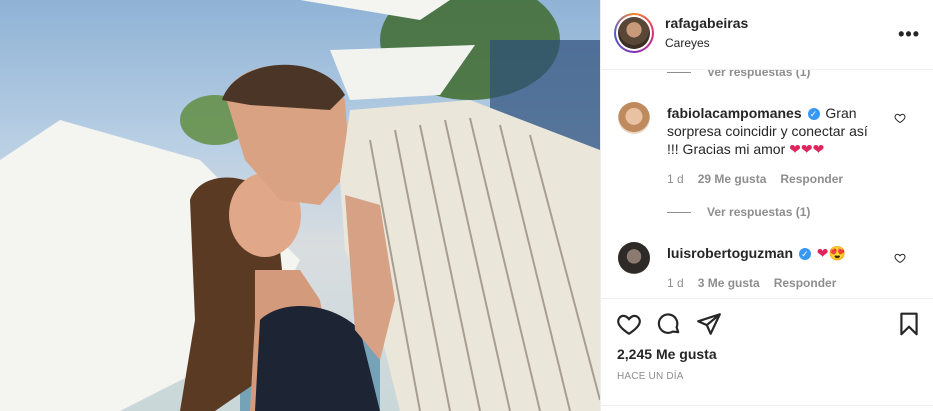 The image size is (933, 411). What do you see at coordinates (909, 34) in the screenshot?
I see `more-options-icon: •••` at bounding box center [909, 34].